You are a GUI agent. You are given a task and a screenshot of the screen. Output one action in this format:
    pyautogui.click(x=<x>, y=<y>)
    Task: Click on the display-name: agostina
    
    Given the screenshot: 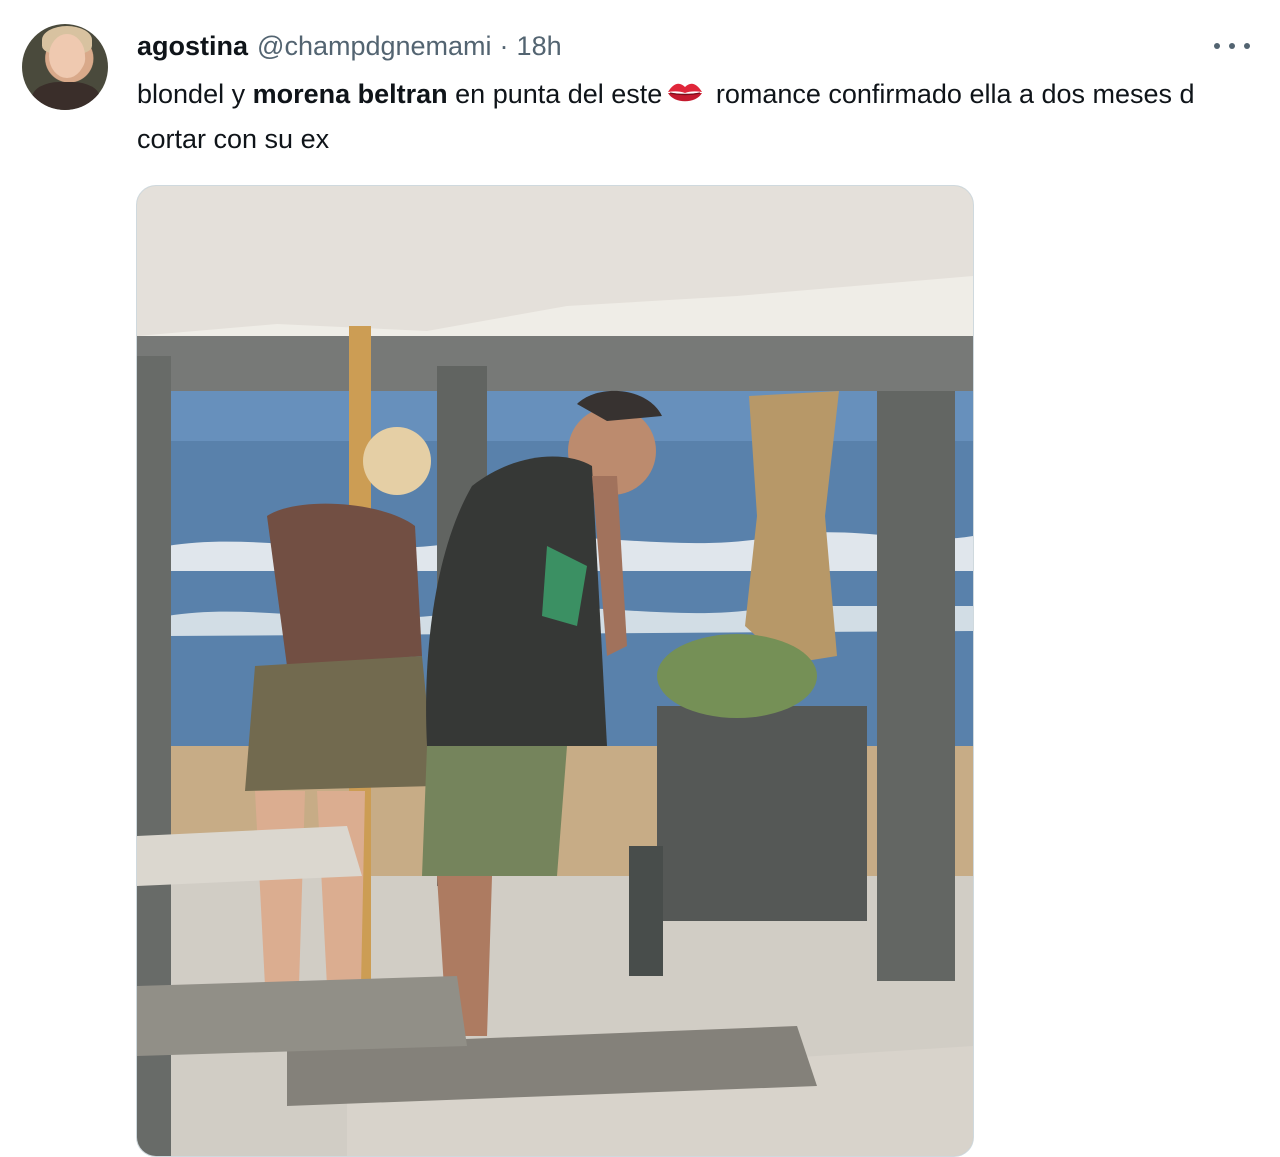 What is the action you would take?
    pyautogui.click(x=192, y=46)
    